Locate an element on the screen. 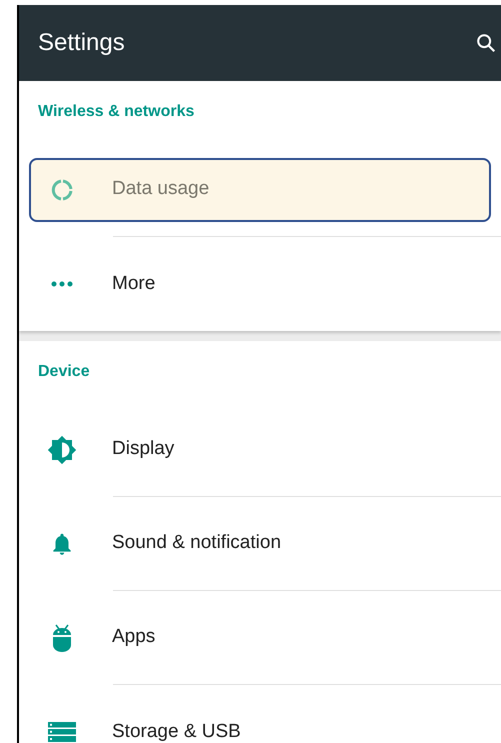 The image size is (501, 743). section-header: Device is located at coordinates (64, 372).